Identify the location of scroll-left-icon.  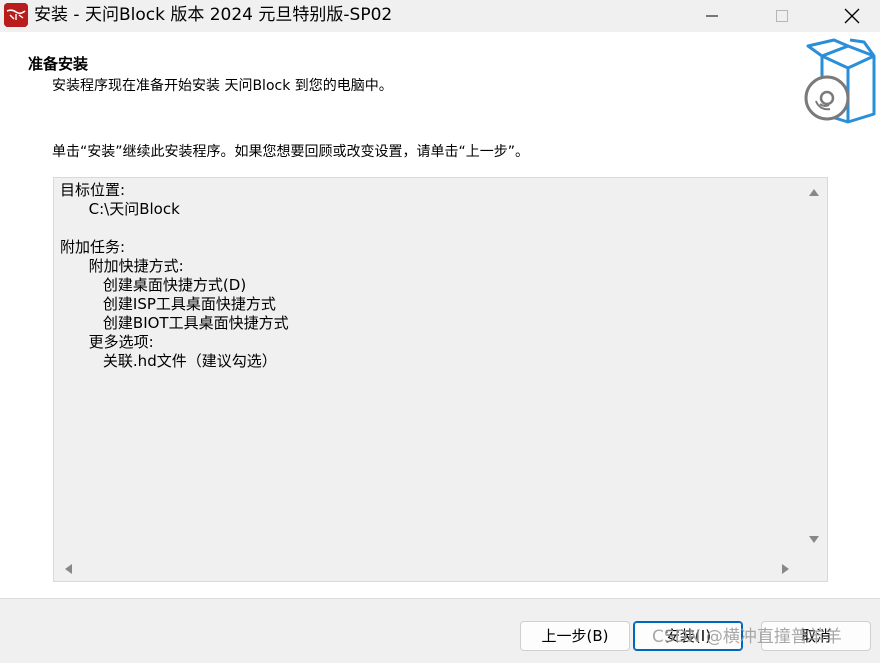
(68, 569).